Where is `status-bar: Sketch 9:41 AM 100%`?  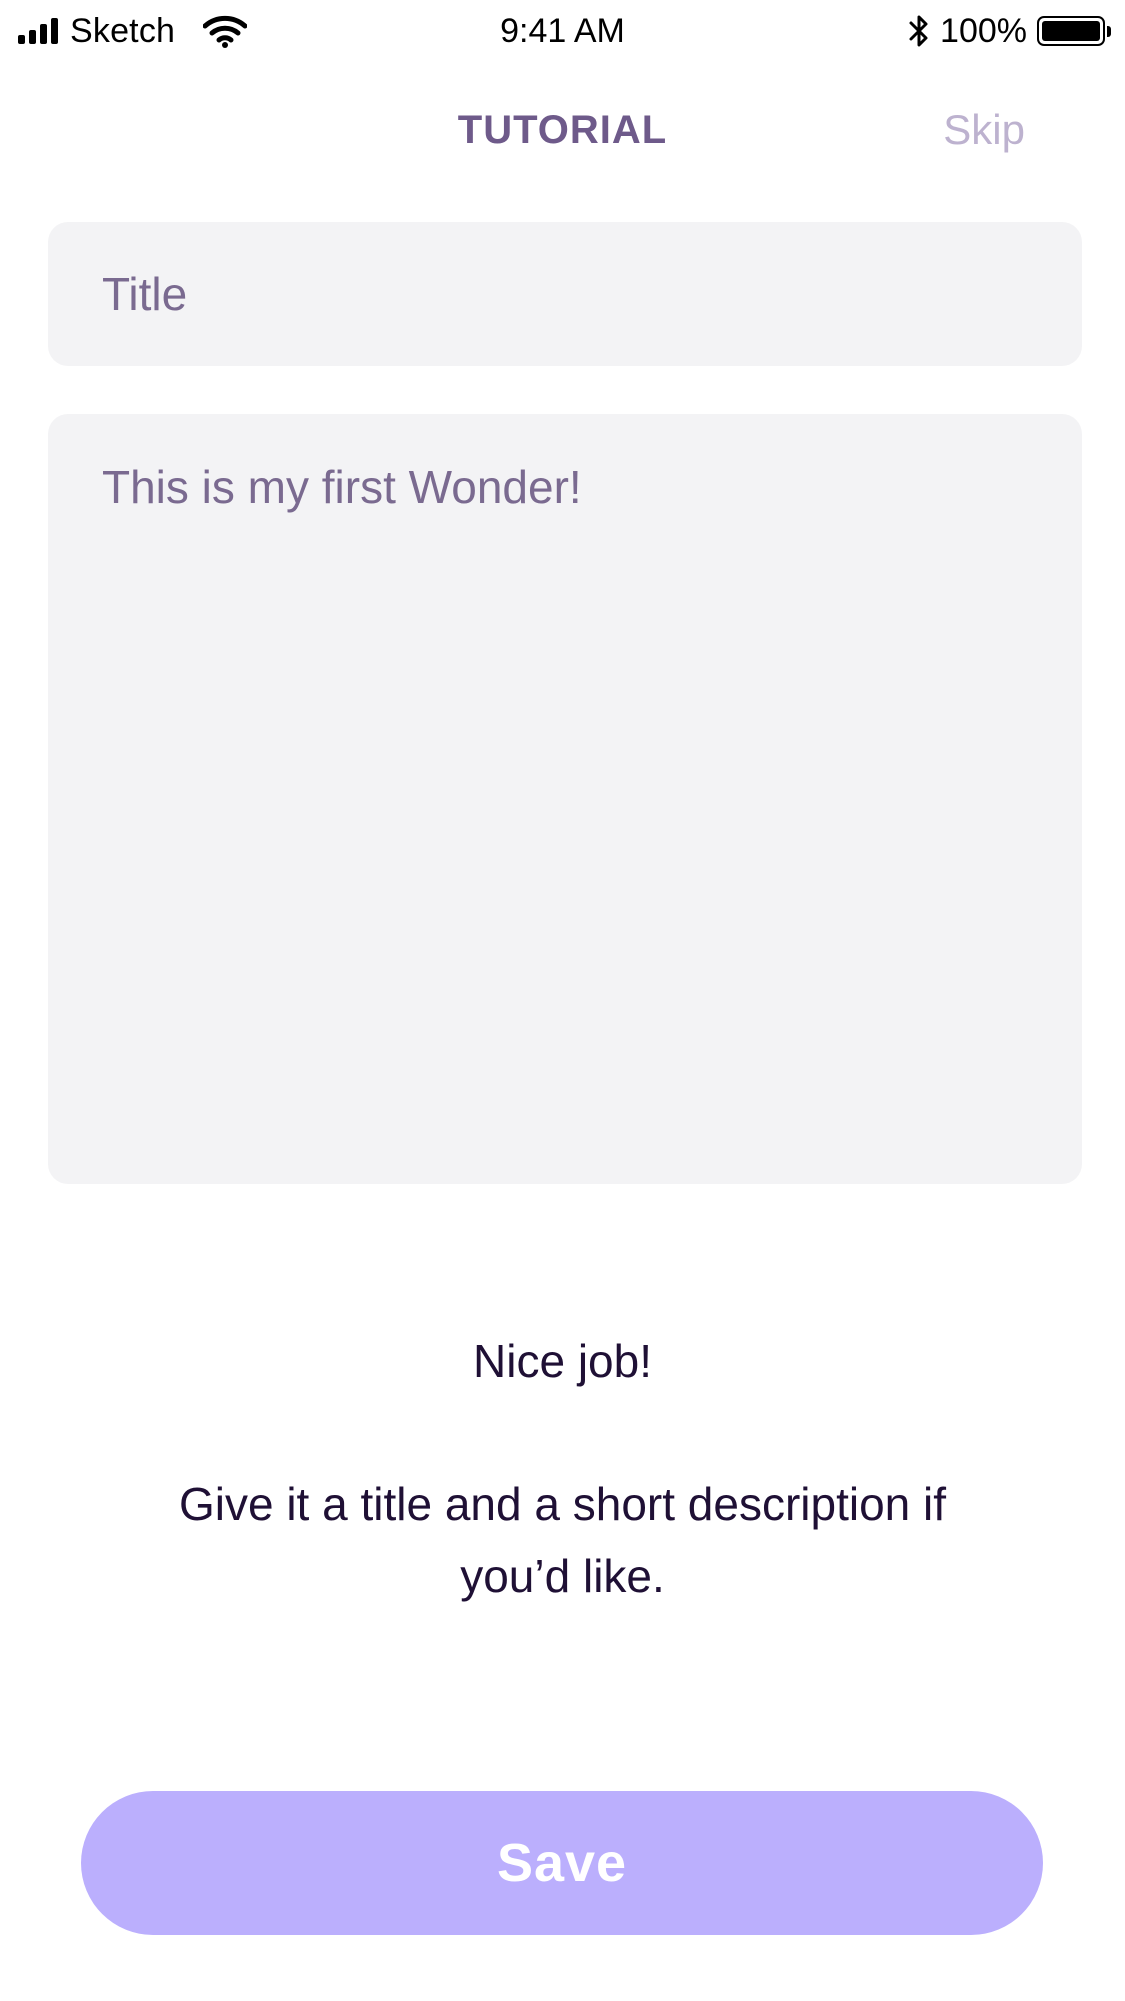 status-bar: Sketch 9:41 AM 100% is located at coordinates (562, 31).